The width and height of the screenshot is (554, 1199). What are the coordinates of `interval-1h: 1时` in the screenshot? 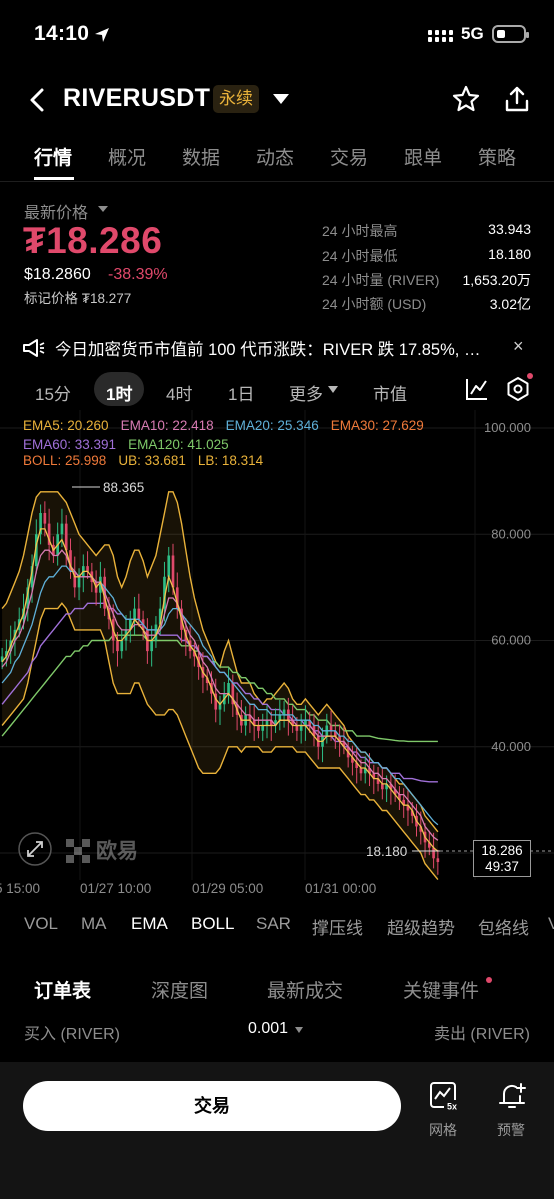 It's located at (119, 392).